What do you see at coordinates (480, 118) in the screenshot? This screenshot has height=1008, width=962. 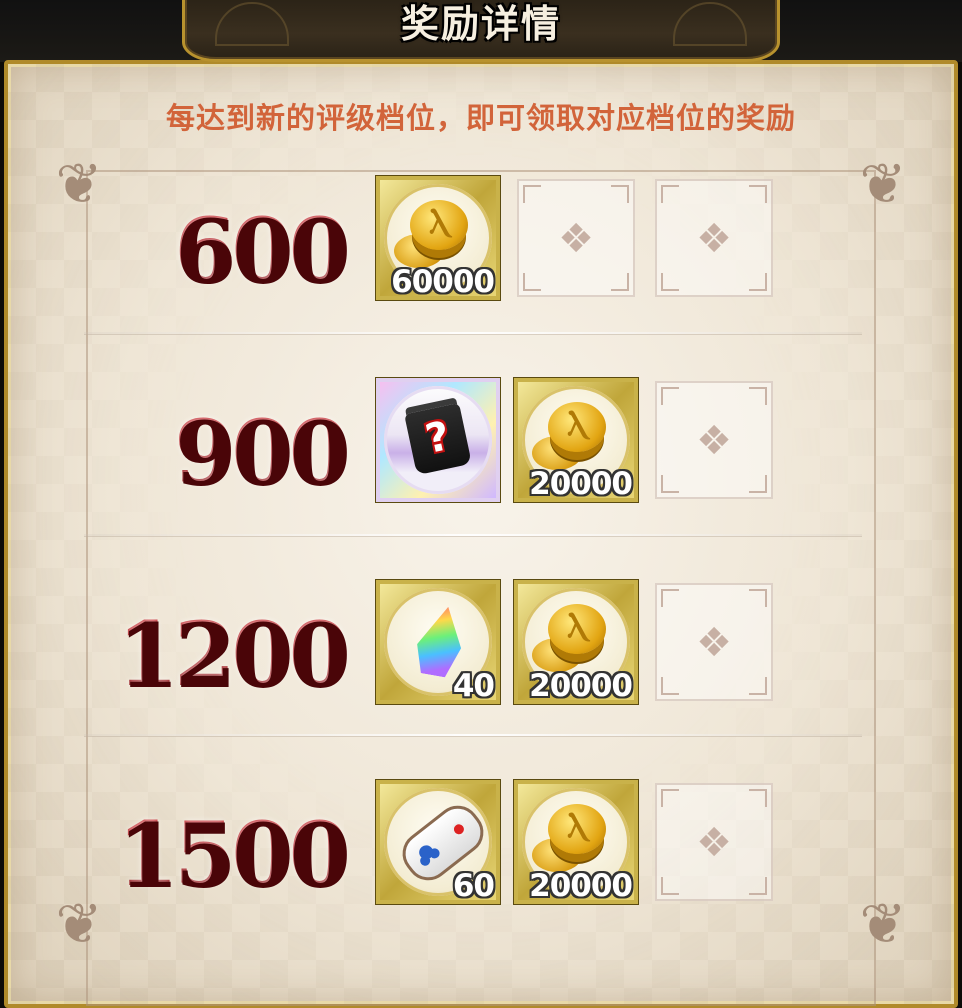 I see `subtitle-text: 每达到新的评级档位，即可领取对应档位的奖励` at bounding box center [480, 118].